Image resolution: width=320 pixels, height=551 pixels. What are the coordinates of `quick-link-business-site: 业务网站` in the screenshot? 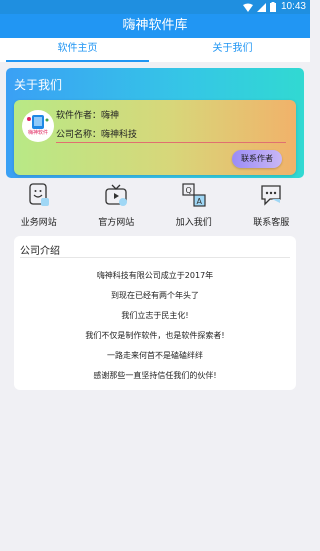 It's located at (39, 205).